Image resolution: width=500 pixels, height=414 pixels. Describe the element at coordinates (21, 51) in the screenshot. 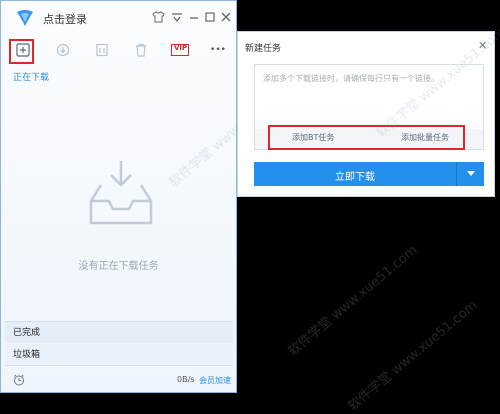

I see `add-task-highlight` at that location.